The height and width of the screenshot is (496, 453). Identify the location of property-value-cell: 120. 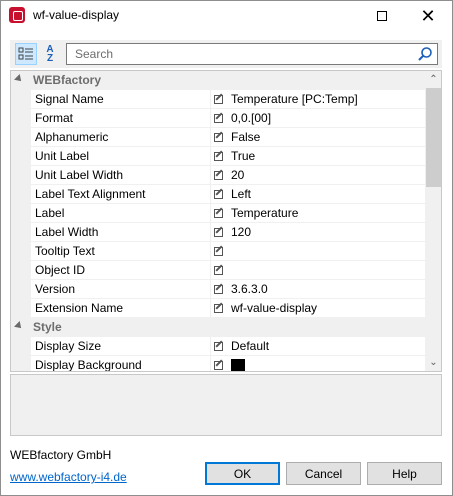
(318, 232).